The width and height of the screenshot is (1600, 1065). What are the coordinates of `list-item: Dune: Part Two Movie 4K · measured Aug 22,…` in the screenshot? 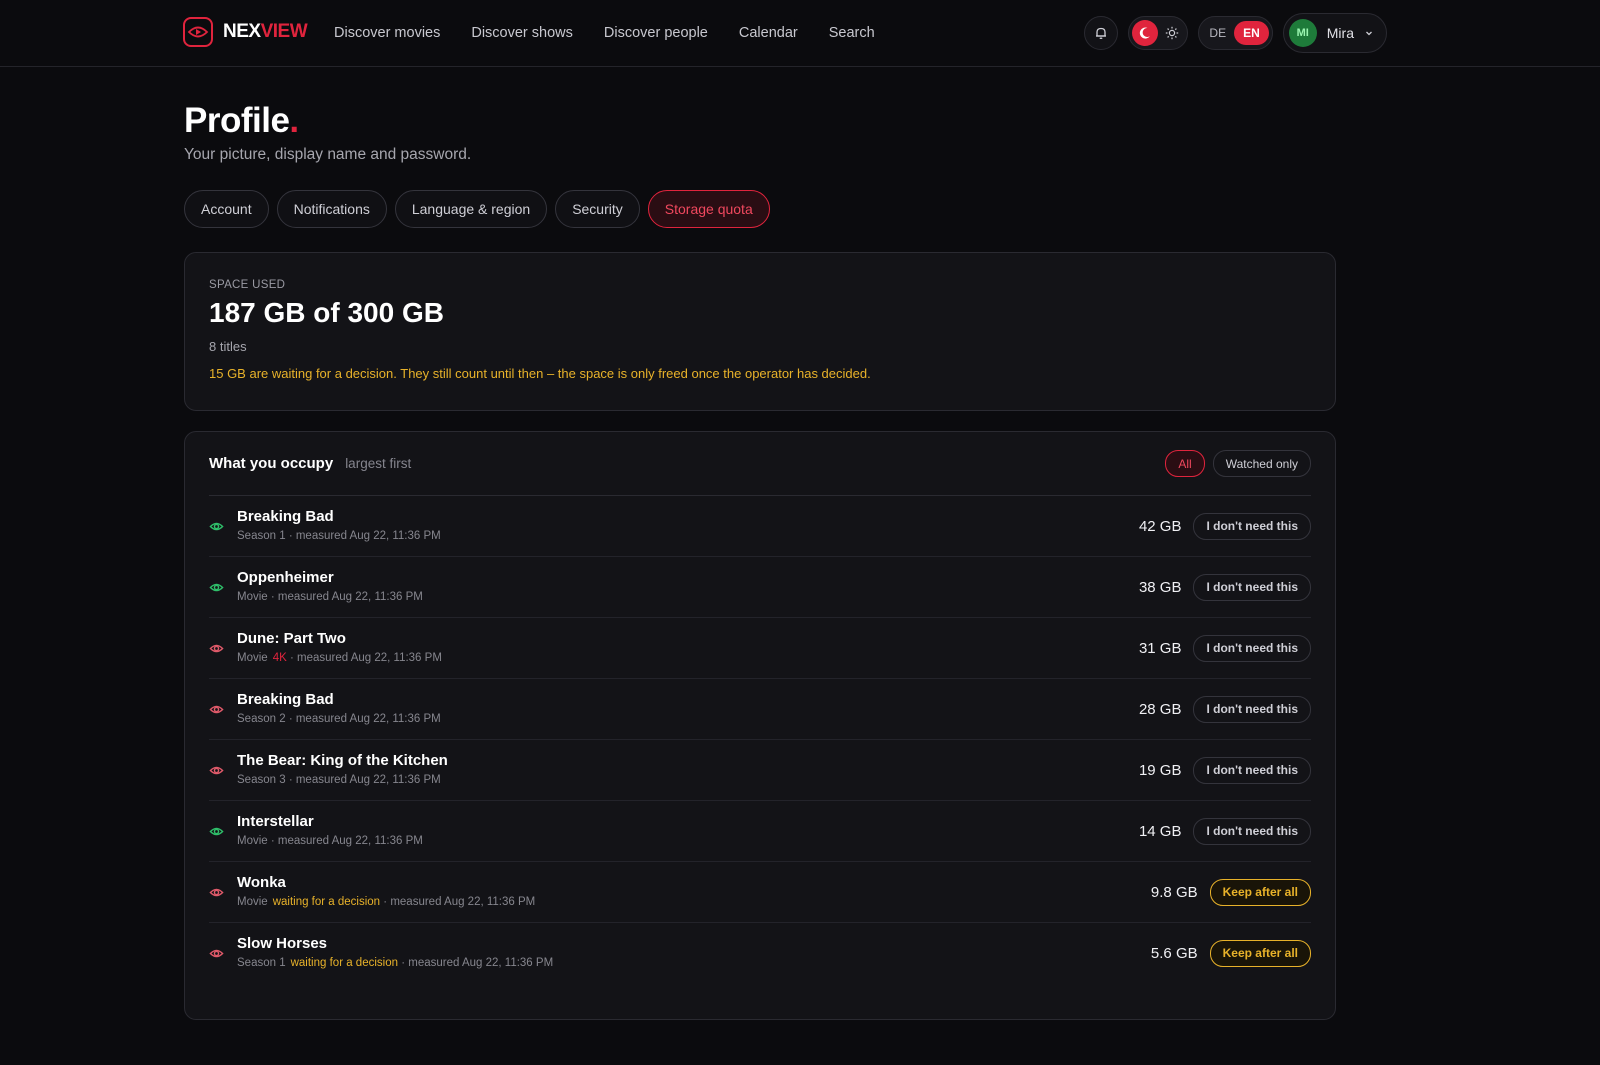 It's located at (760, 648).